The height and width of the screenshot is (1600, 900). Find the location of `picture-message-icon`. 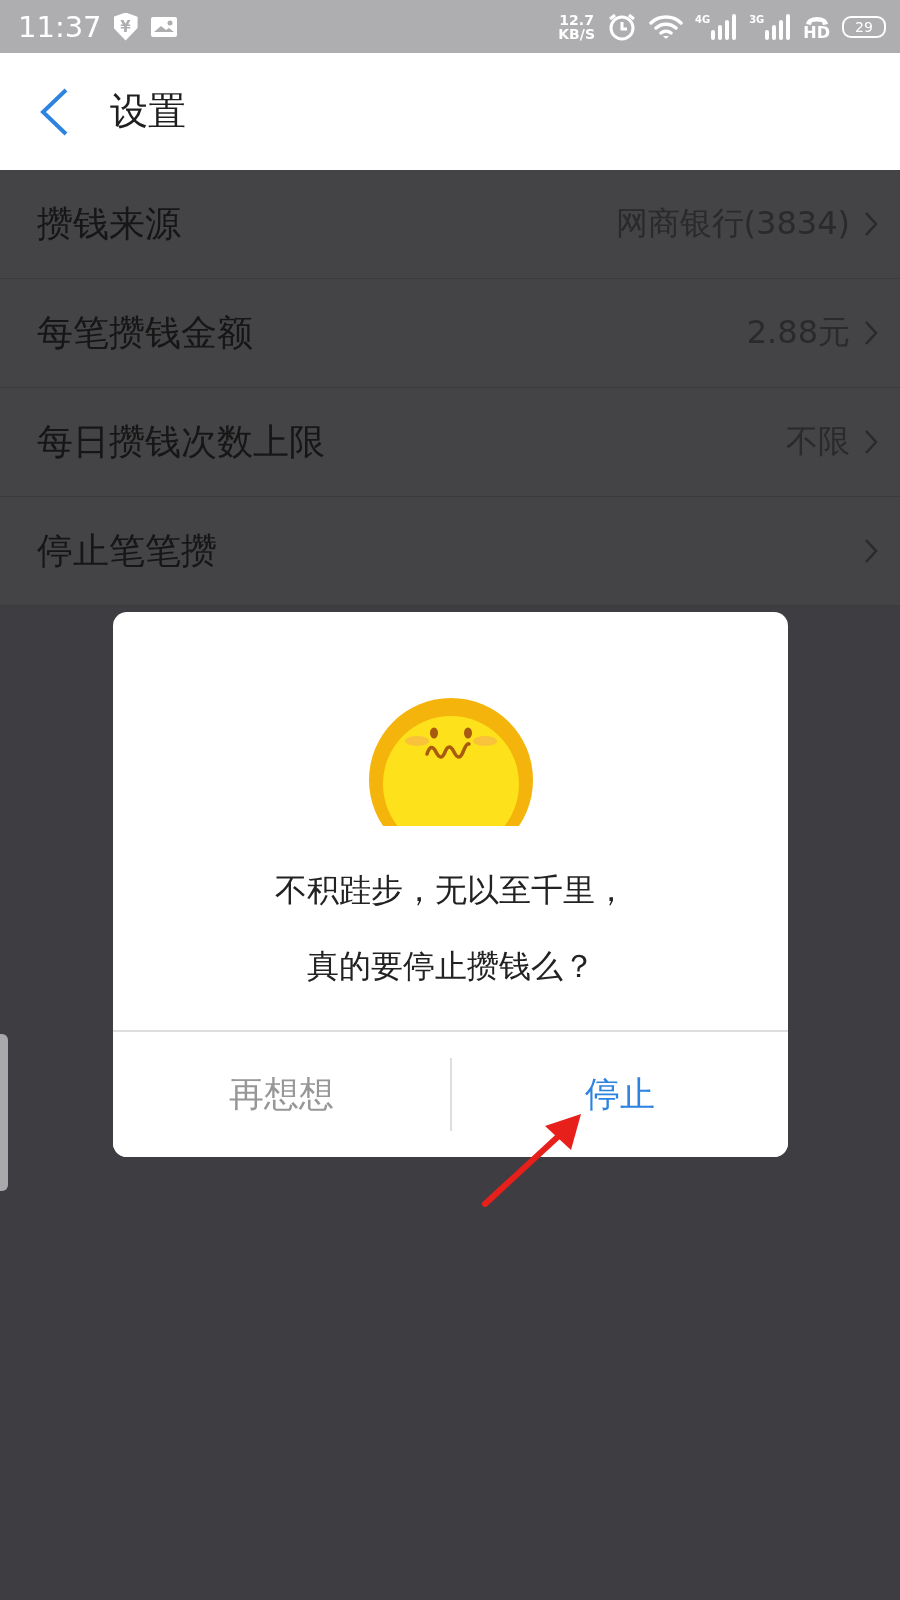

picture-message-icon is located at coordinates (163, 26).